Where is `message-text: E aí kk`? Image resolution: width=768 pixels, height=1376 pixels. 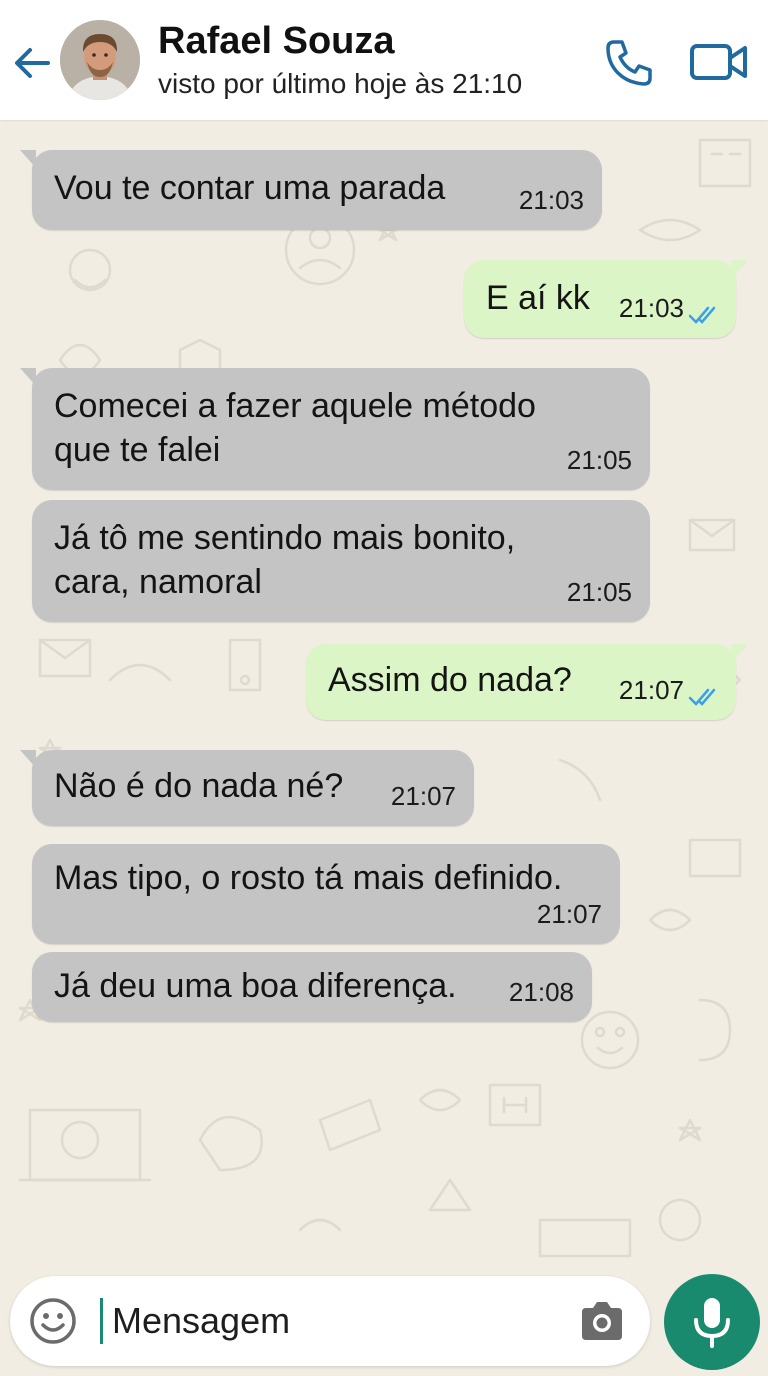
message-text: E aí kk is located at coordinates (538, 298).